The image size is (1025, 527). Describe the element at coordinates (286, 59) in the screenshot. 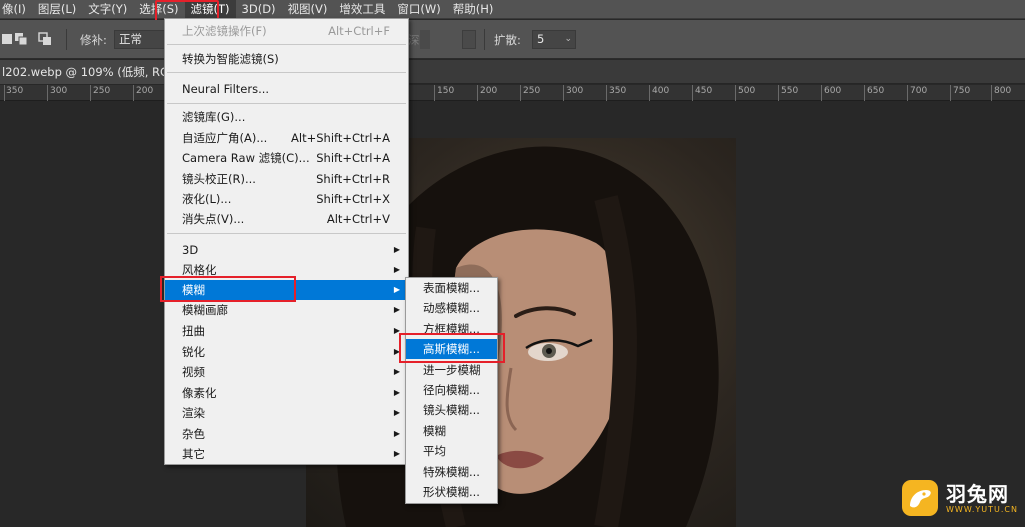

I see `menu-item-convert-smart-filter: 转换为智能滤镜(S)` at that location.